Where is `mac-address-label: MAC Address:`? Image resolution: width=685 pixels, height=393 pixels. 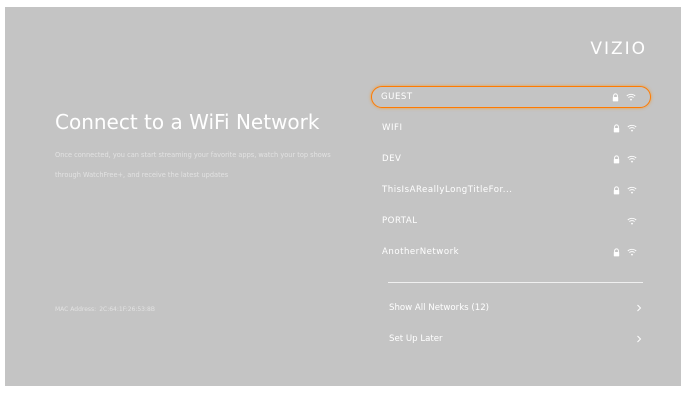
mac-address-label: MAC Address: is located at coordinates (76, 309).